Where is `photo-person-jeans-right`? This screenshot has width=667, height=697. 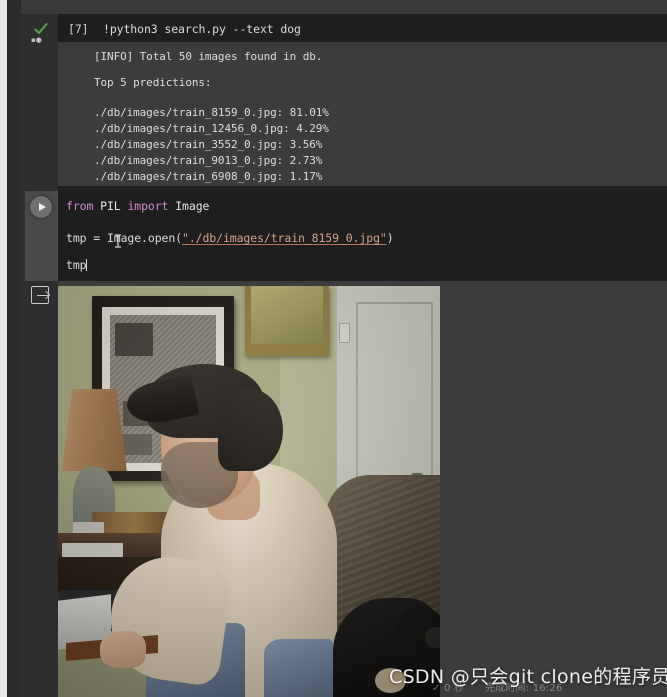
photo-person-jeans-right is located at coordinates (299, 668).